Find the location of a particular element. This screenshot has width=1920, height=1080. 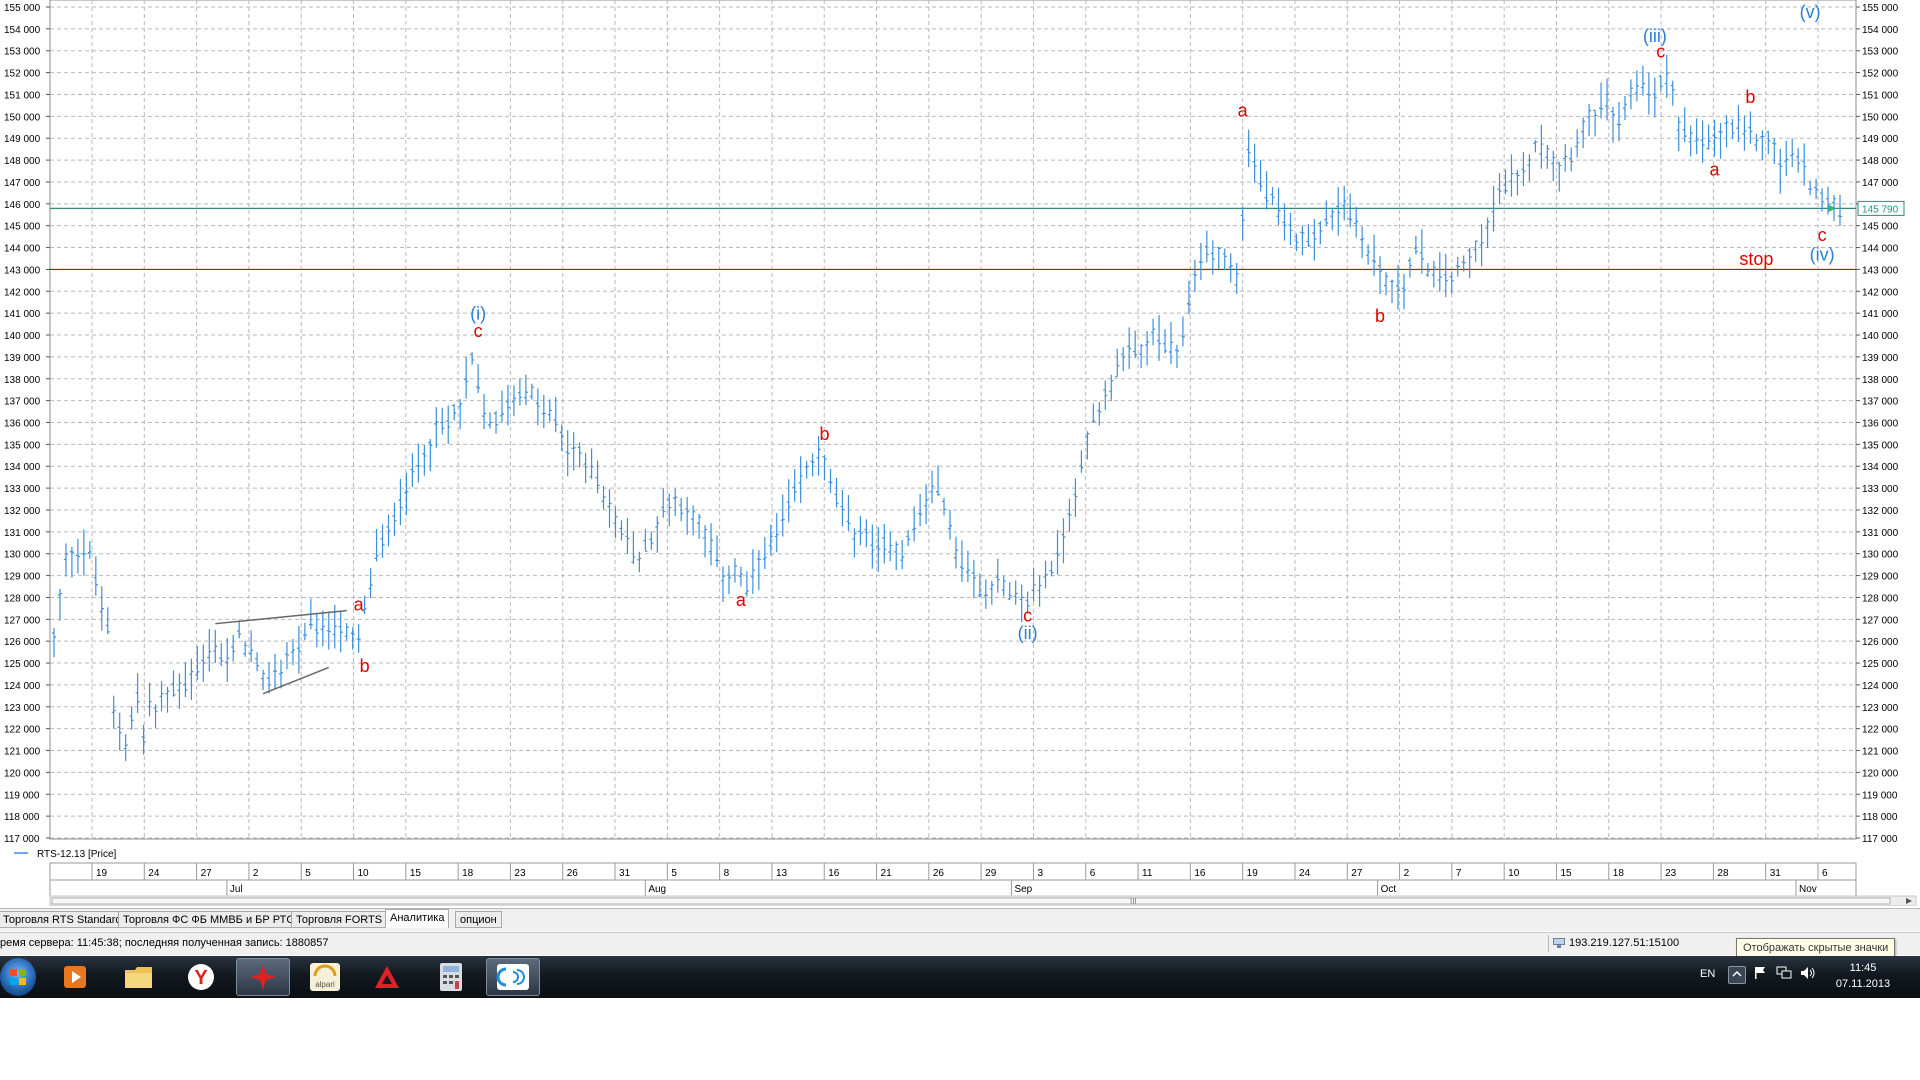

y-tick-label-left: 117 000 is located at coordinates (22, 839).